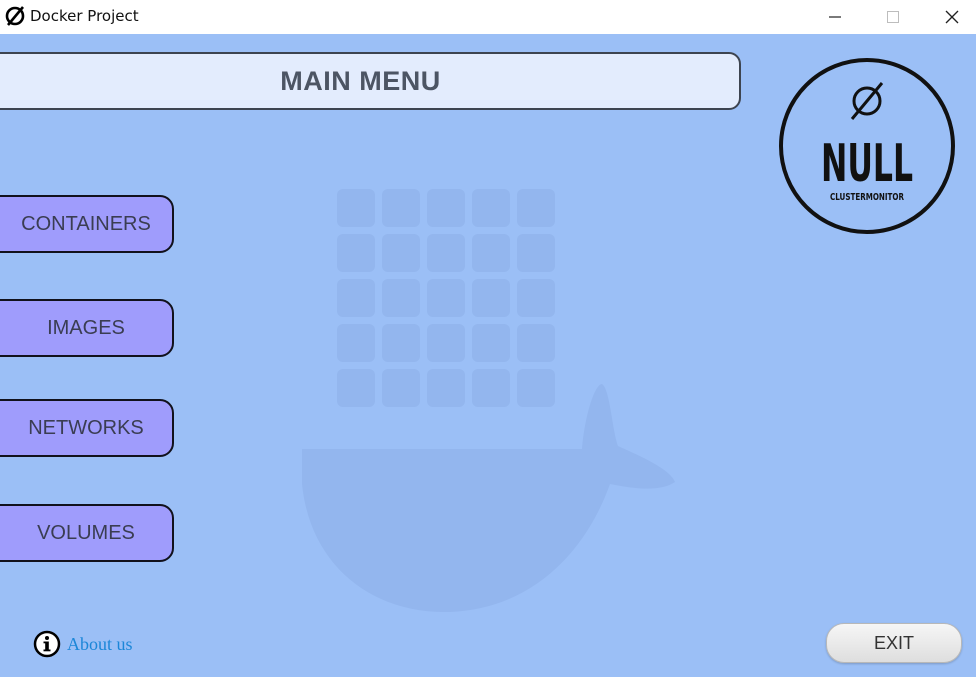 The image size is (976, 677). I want to click on main-menu-title: MAIN MENU, so click(360, 80).